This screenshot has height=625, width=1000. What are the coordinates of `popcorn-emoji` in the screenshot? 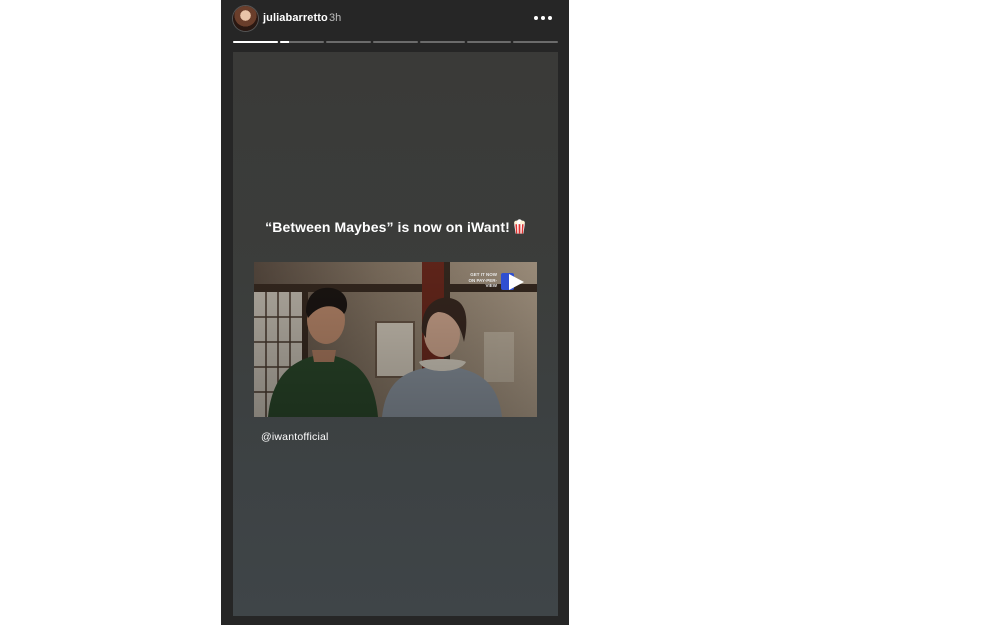 It's located at (519, 226).